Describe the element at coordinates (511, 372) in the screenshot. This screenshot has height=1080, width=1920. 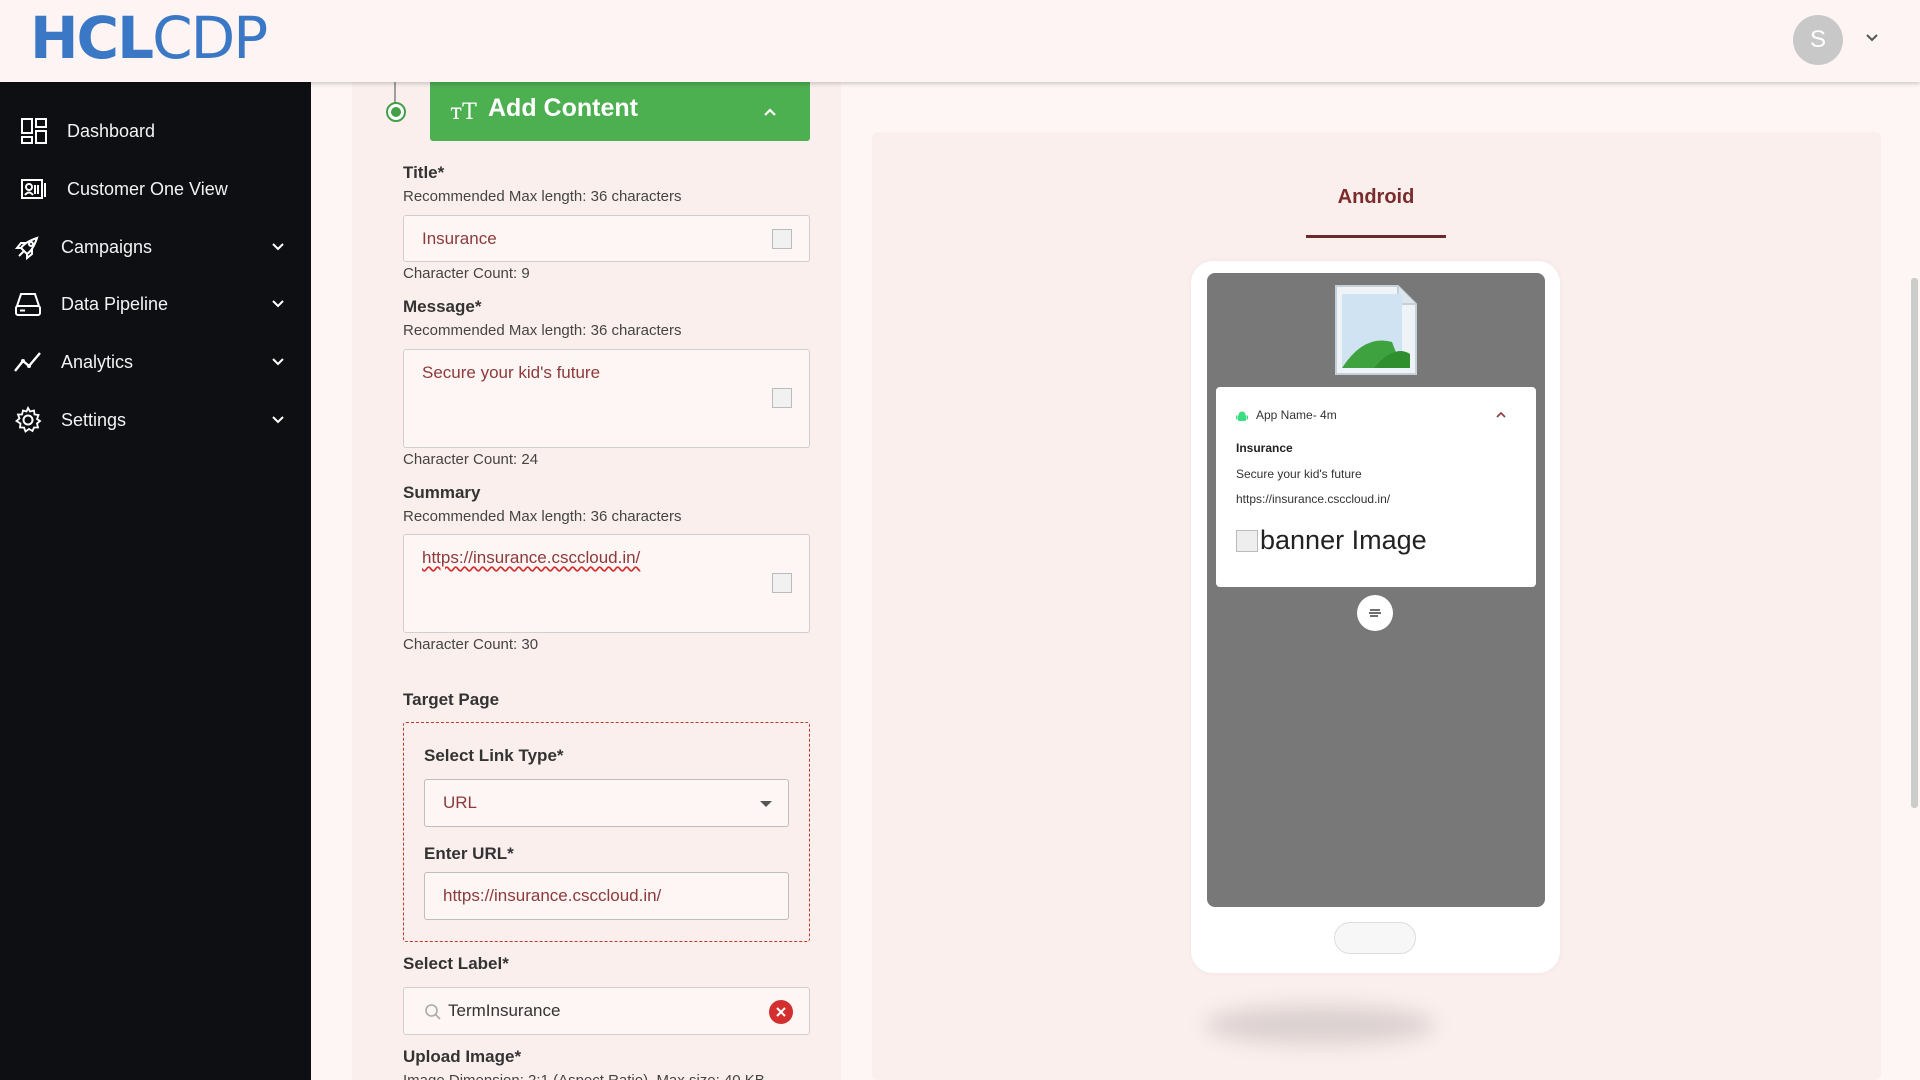
I see `message-value: Secure your kid's future` at that location.